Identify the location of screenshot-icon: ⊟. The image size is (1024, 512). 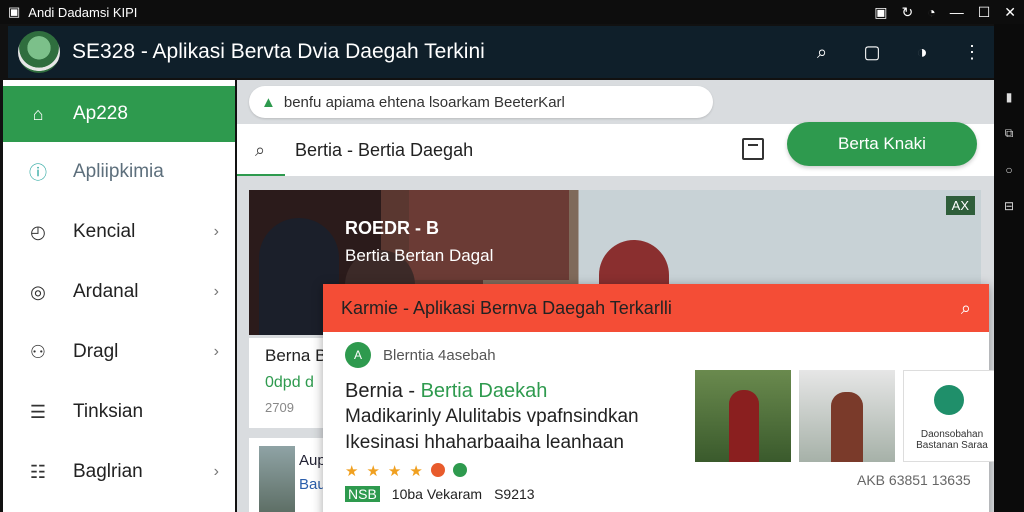
(1009, 206).